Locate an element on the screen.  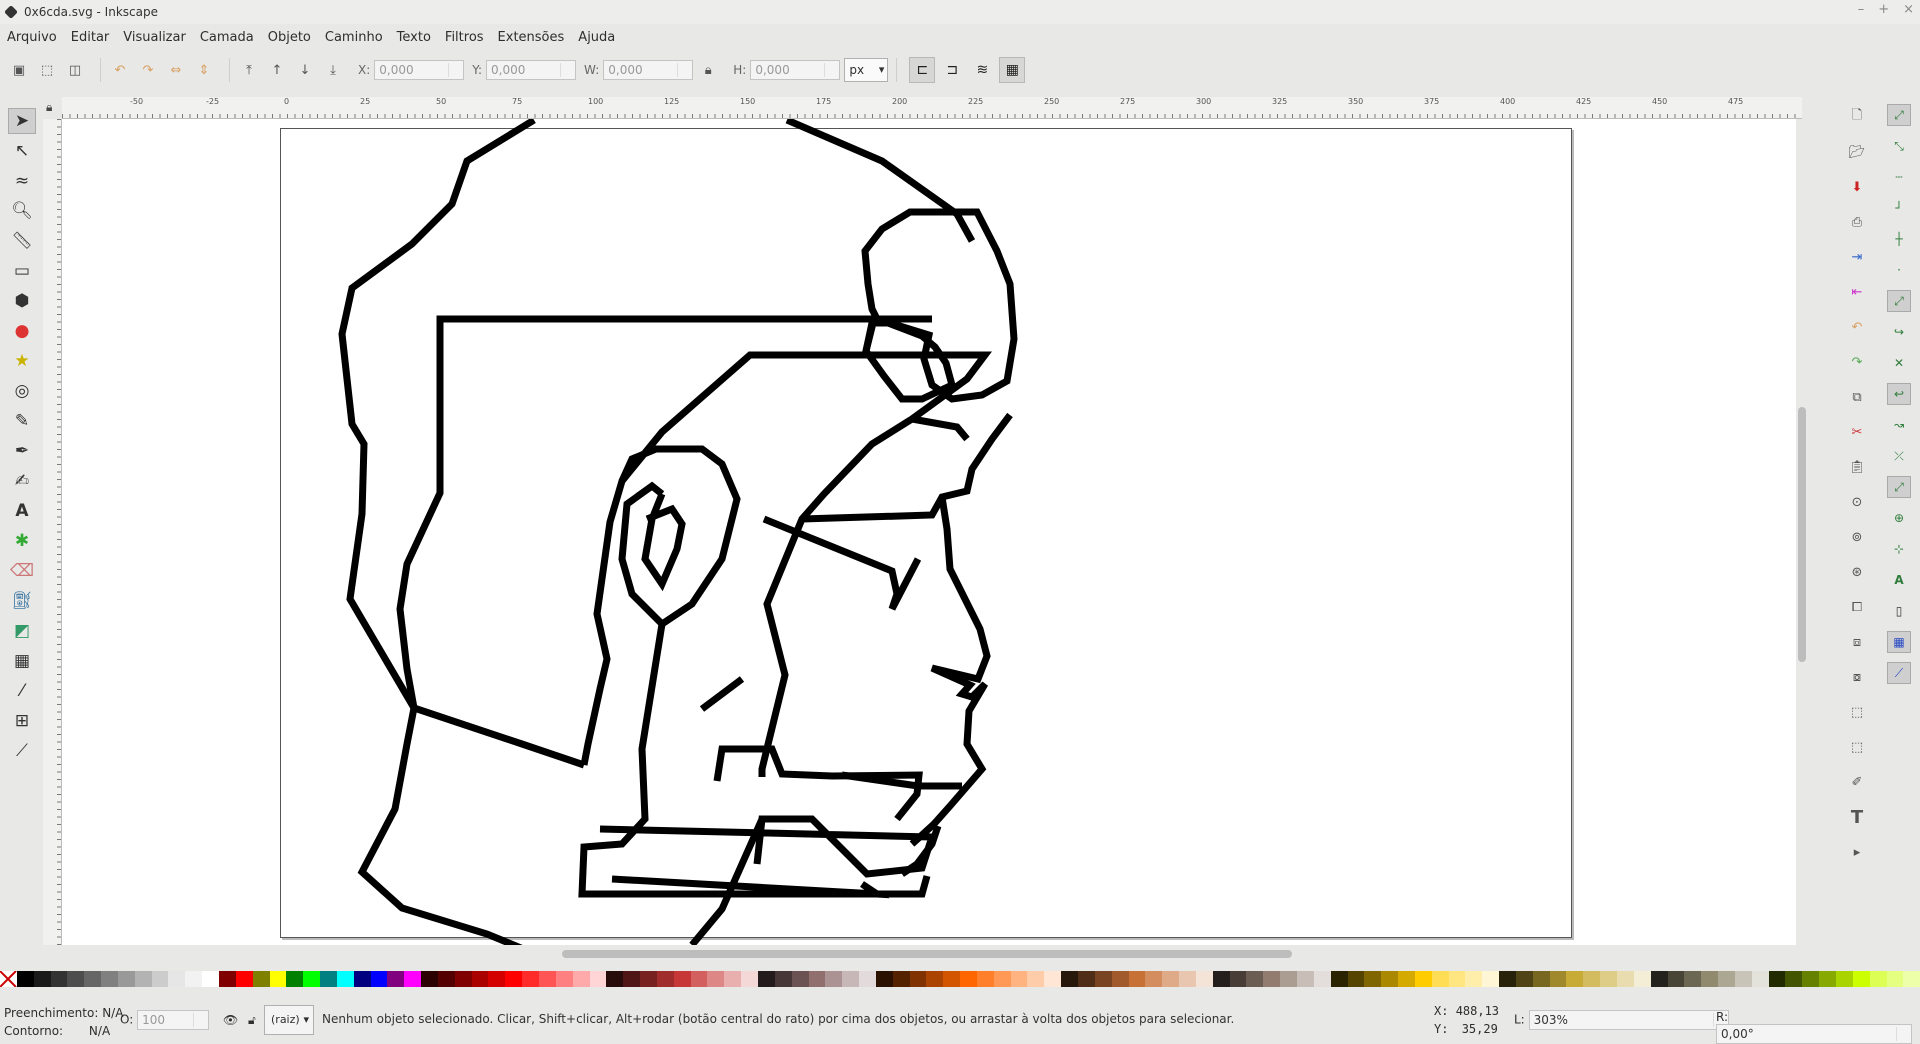
lpe-tool-icon: ⟋ is located at coordinates (22, 751).